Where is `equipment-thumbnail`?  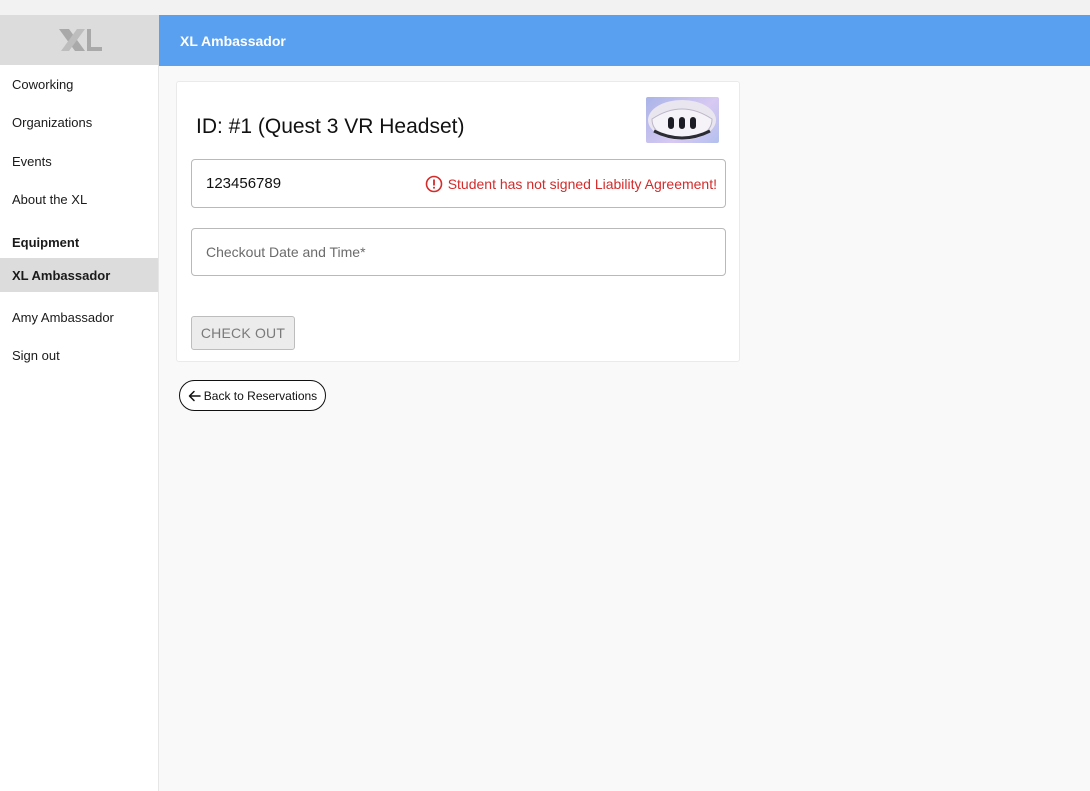 equipment-thumbnail is located at coordinates (682, 120).